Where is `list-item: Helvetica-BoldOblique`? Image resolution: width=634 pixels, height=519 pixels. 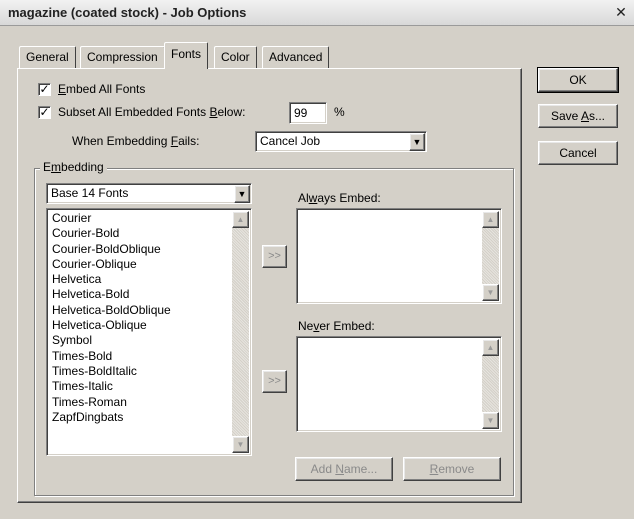
list-item: Helvetica-BoldOblique is located at coordinates (140, 310).